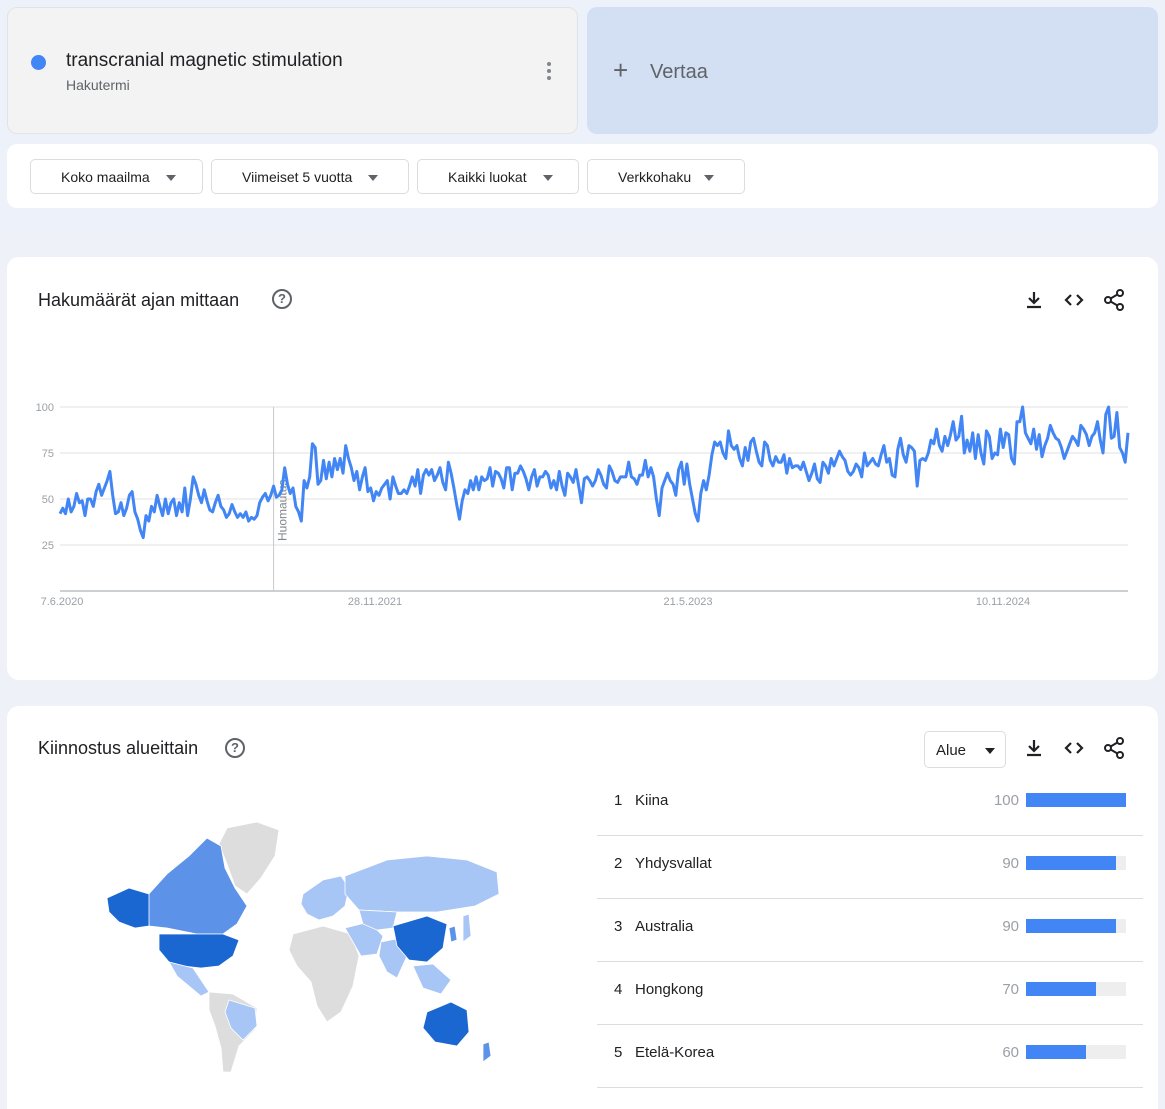 The height and width of the screenshot is (1109, 1165). I want to click on series-line, so click(594, 472).